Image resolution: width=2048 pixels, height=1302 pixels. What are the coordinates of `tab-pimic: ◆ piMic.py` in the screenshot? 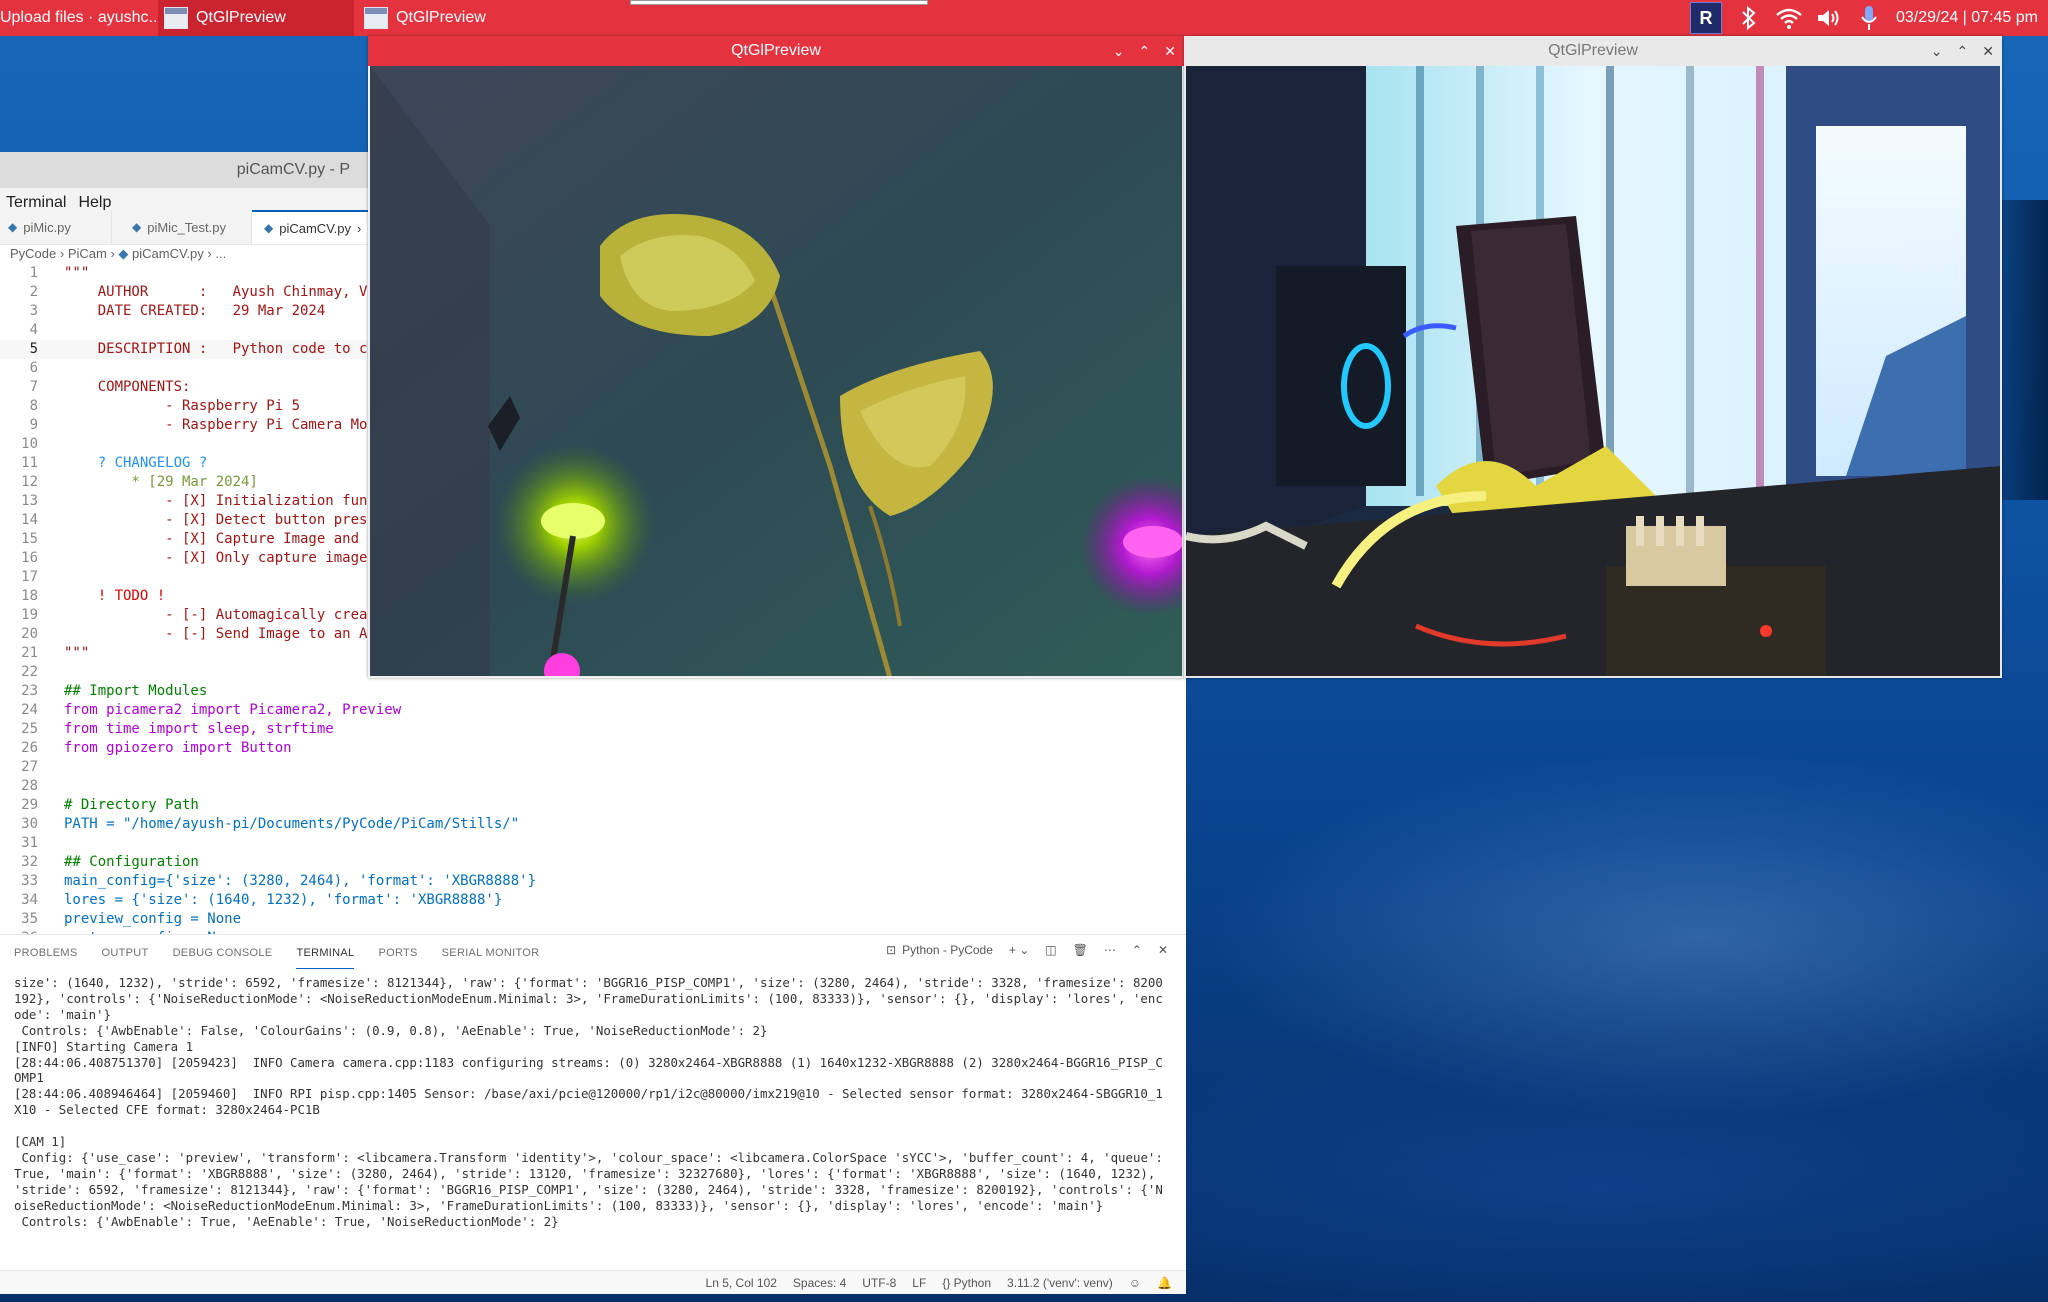 It's located at (56, 227).